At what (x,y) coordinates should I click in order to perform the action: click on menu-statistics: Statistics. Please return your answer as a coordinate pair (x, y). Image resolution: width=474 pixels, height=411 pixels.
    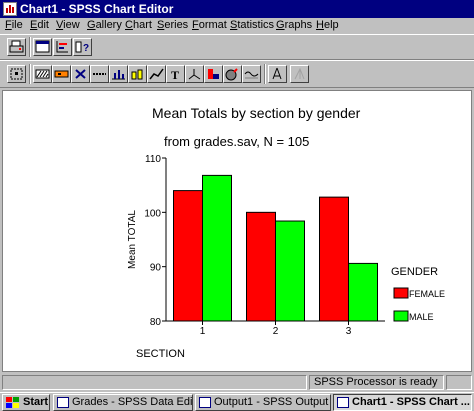
    Looking at the image, I should click on (252, 25).